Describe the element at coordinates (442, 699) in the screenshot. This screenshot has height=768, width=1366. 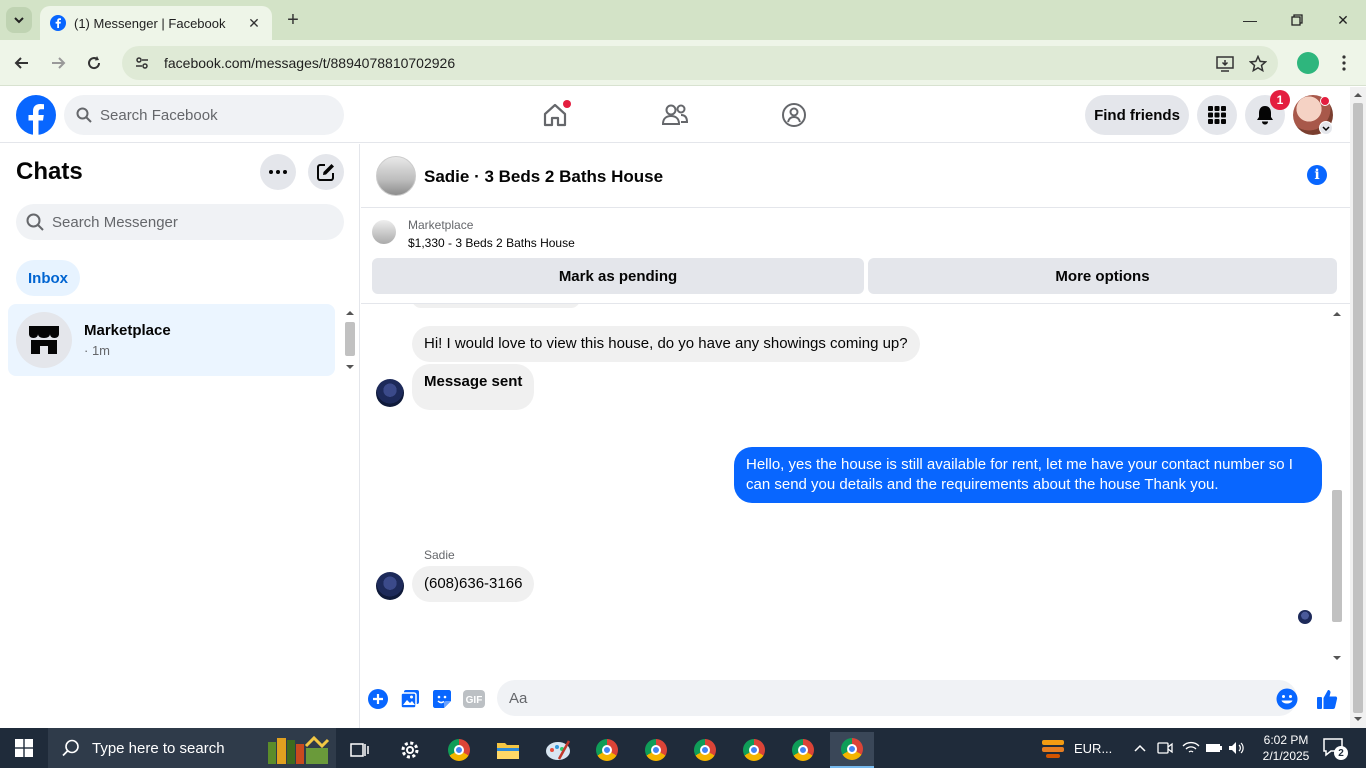
I see `sticker-icon` at that location.